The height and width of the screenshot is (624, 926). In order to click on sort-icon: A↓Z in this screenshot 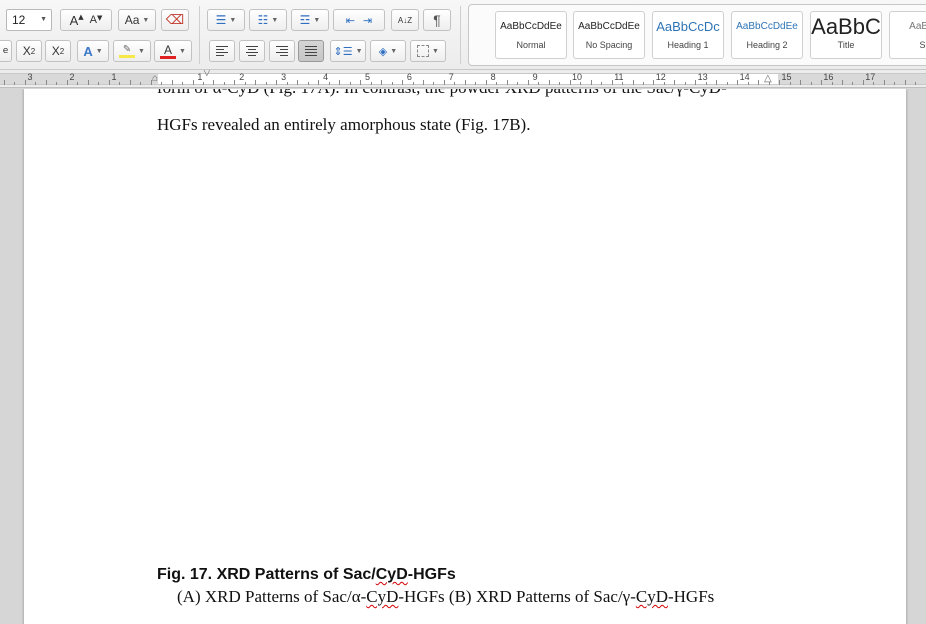, I will do `click(405, 20)`.